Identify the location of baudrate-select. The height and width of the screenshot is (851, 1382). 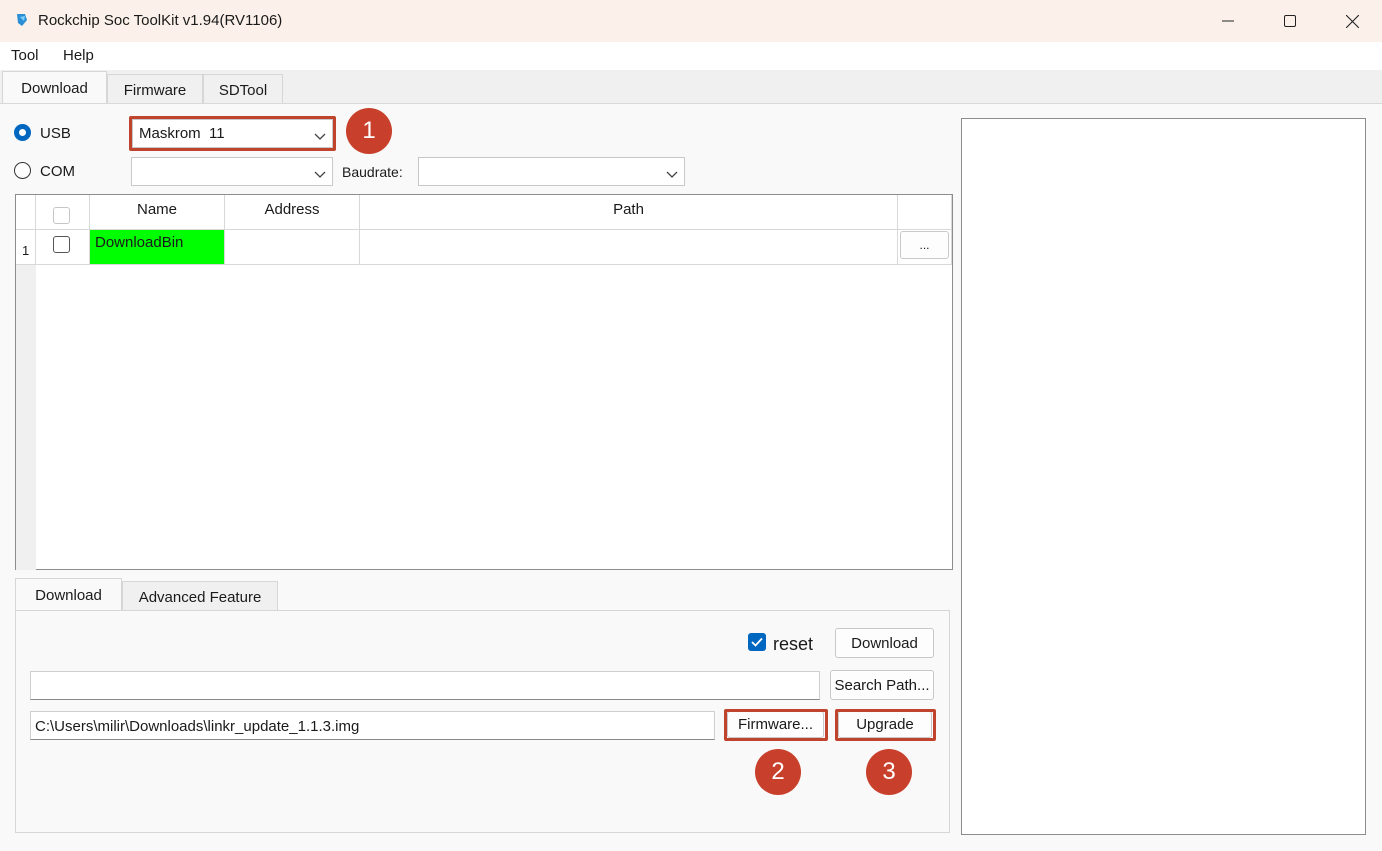
(551, 171).